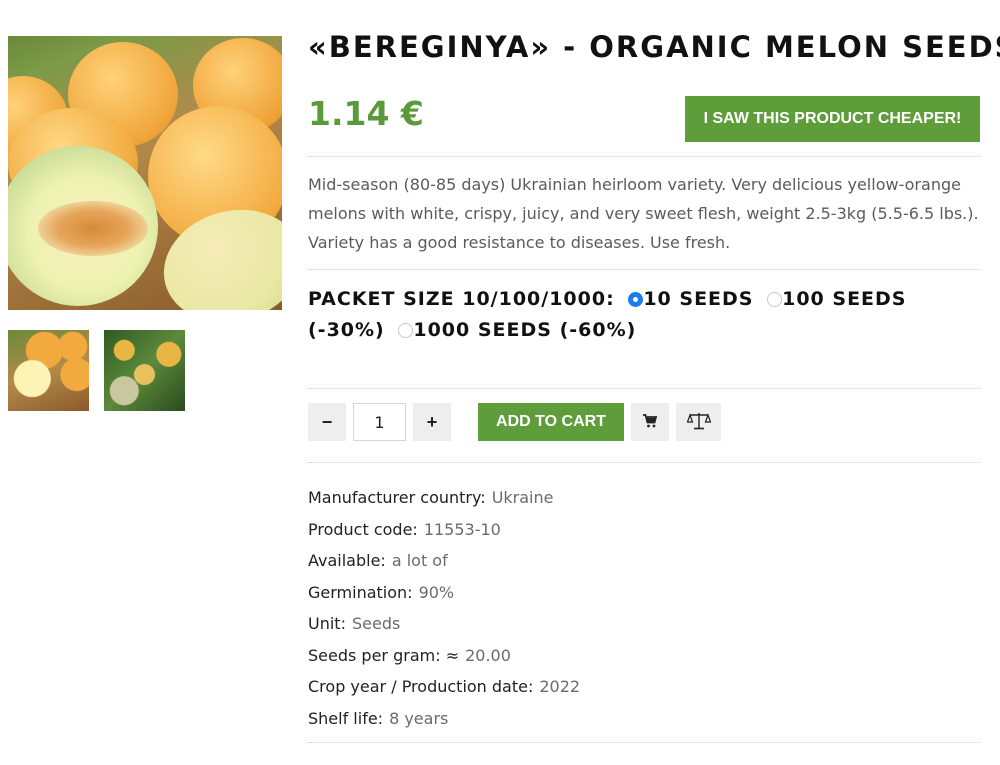 This screenshot has width=1000, height=765. Describe the element at coordinates (404, 529) in the screenshot. I see `spec-row: Product code: 11553-10` at that location.